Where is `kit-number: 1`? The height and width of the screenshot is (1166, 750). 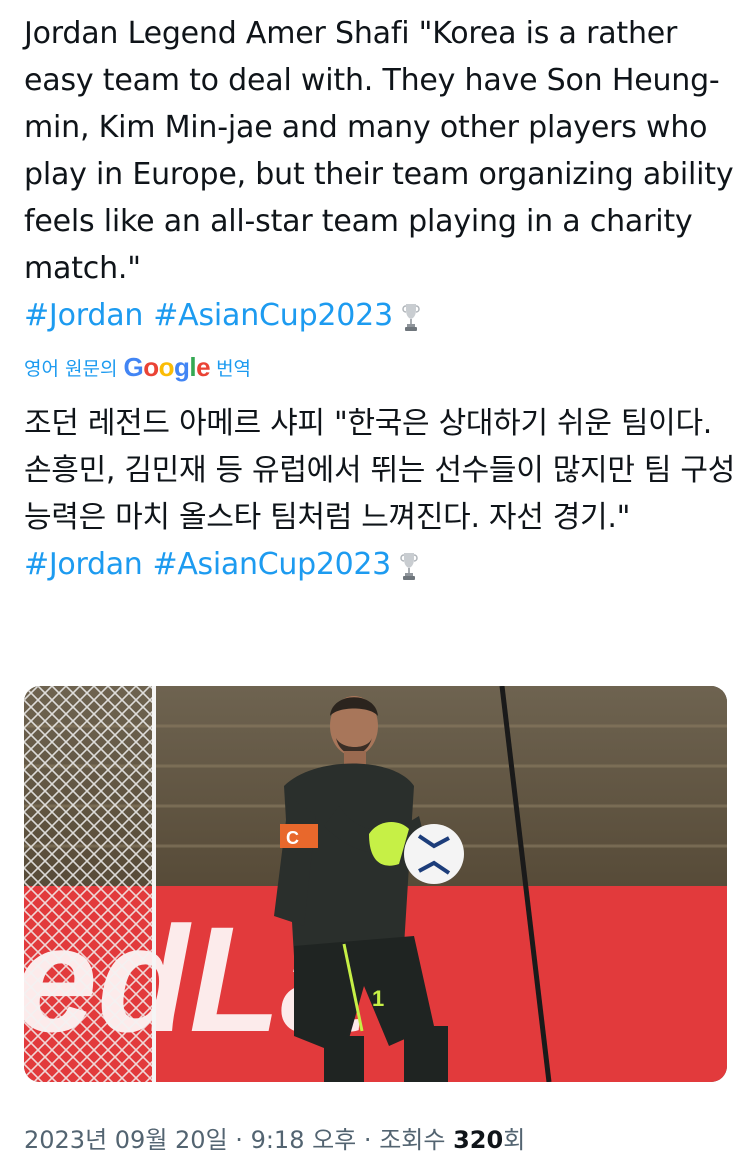 kit-number: 1 is located at coordinates (378, 998).